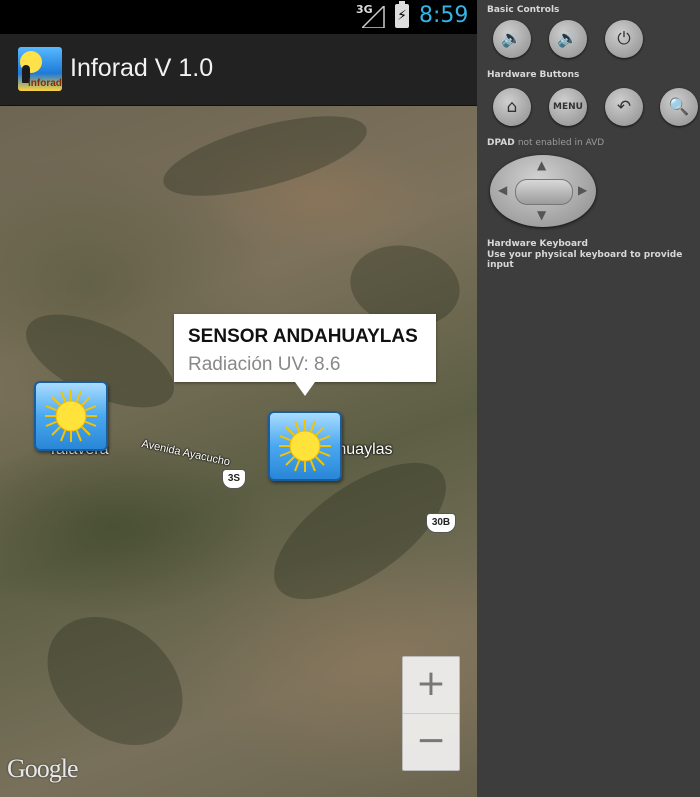 The width and height of the screenshot is (700, 797). Describe the element at coordinates (537, 244) in the screenshot. I see `hardware-keyboard-label: Hardware Keyboard` at that location.